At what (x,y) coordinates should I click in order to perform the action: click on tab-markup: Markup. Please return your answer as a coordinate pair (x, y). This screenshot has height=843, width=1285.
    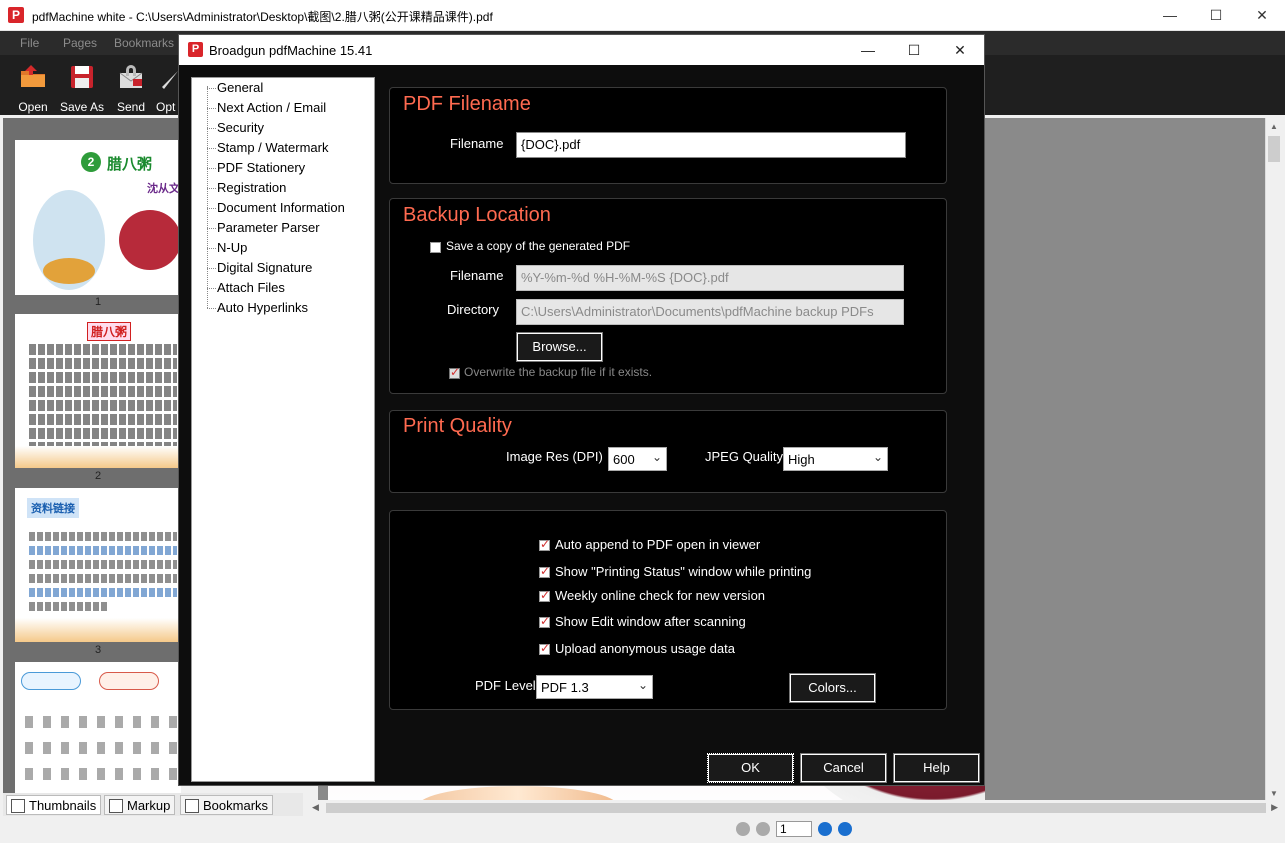
    Looking at the image, I should click on (140, 805).